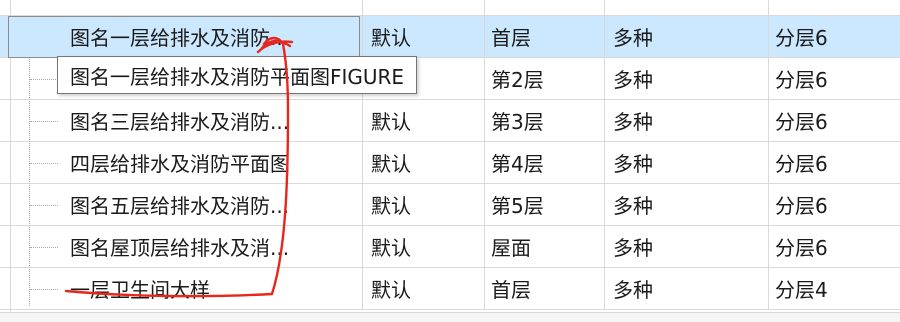  Describe the element at coordinates (544, 120) in the screenshot. I see `cell-floor: 第3层` at that location.